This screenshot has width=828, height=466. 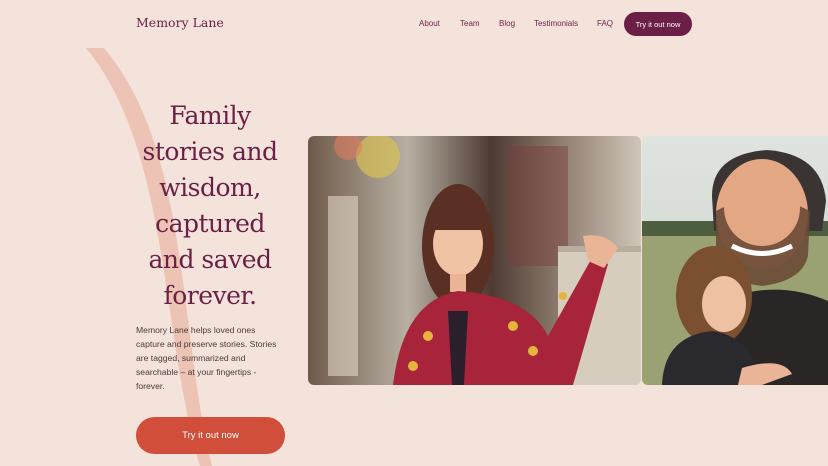 What do you see at coordinates (210, 435) in the screenshot?
I see `try-it-out-hero-button: Try it out now` at bounding box center [210, 435].